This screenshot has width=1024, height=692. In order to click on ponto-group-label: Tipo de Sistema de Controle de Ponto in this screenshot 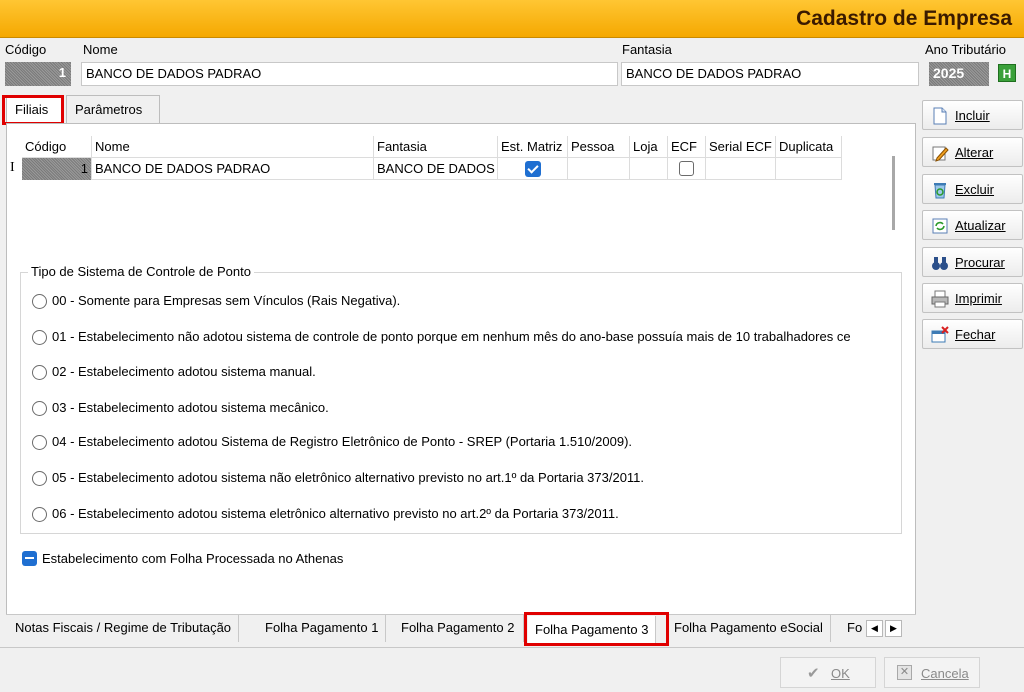, I will do `click(141, 271)`.